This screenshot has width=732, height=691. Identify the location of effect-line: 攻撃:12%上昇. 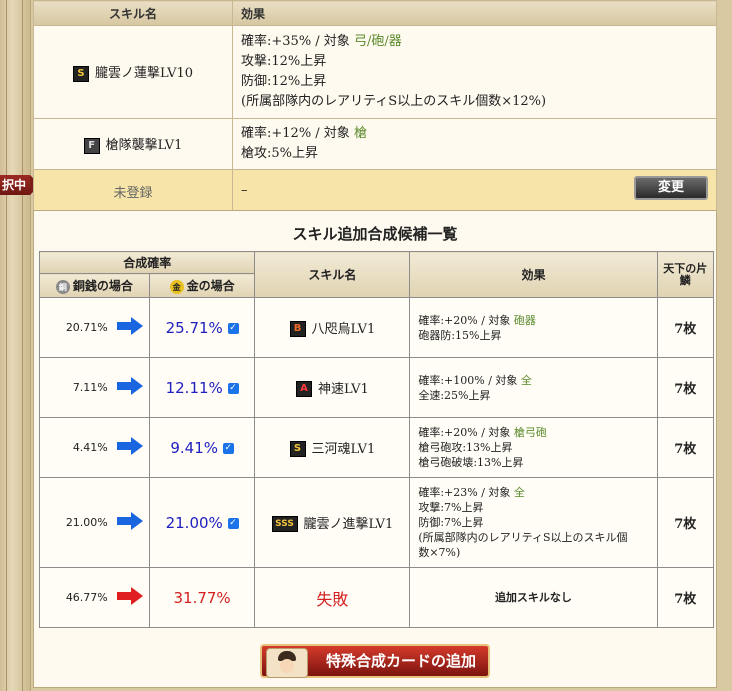
(284, 61).